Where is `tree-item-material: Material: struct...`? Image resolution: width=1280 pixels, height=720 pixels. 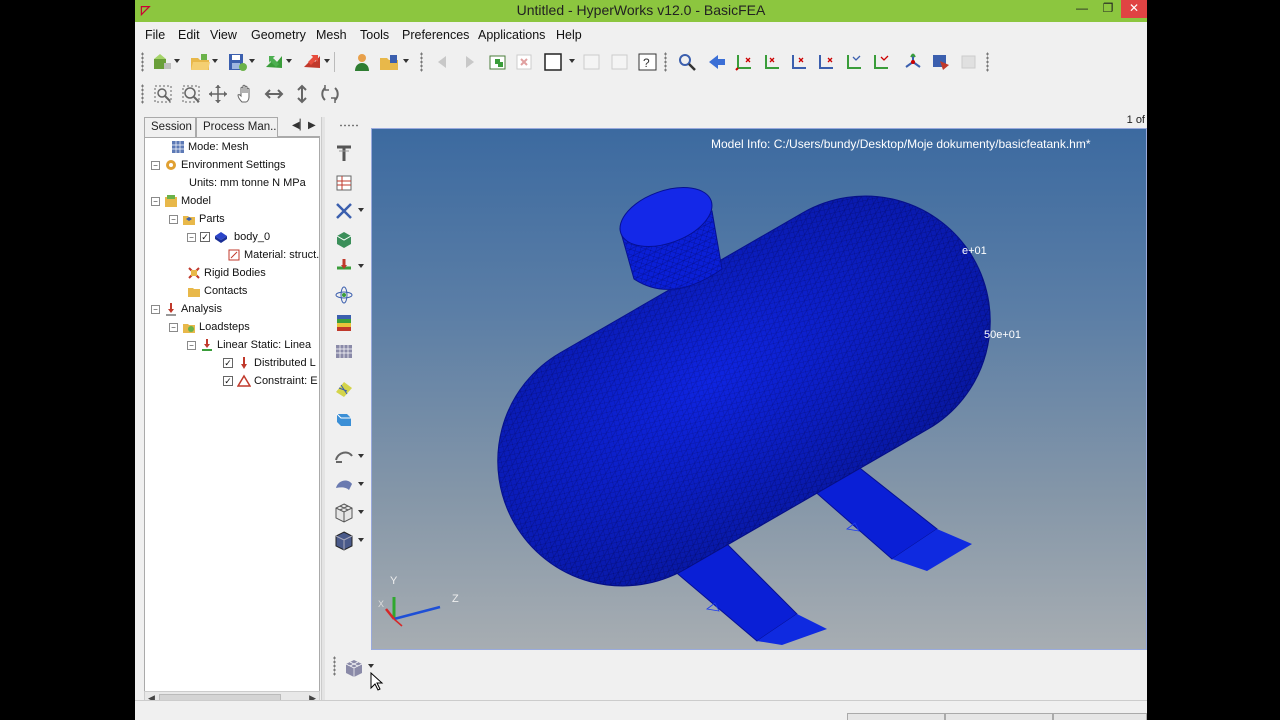 tree-item-material: Material: struct... is located at coordinates (273, 255).